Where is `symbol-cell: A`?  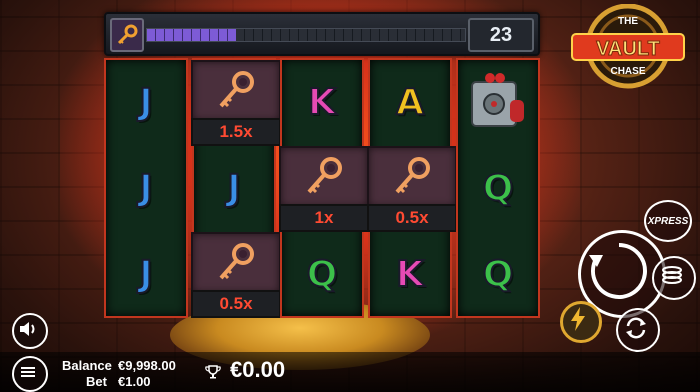
symbol-cell: A is located at coordinates (410, 102).